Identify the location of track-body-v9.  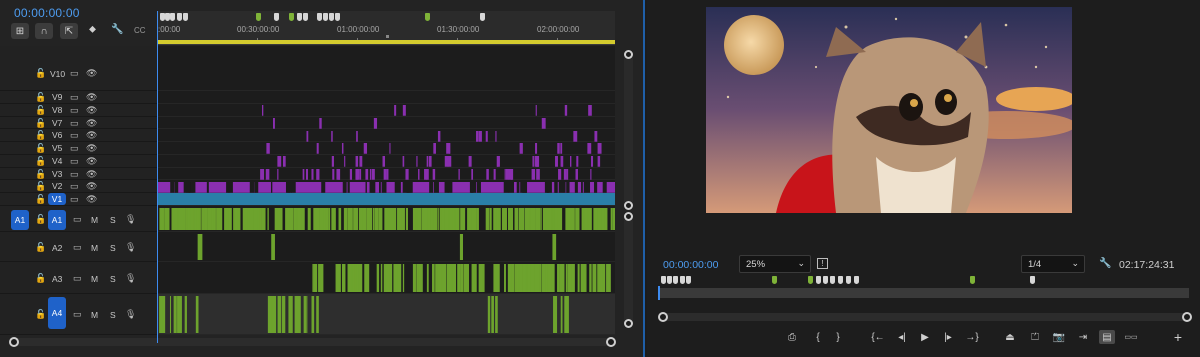
(386, 97).